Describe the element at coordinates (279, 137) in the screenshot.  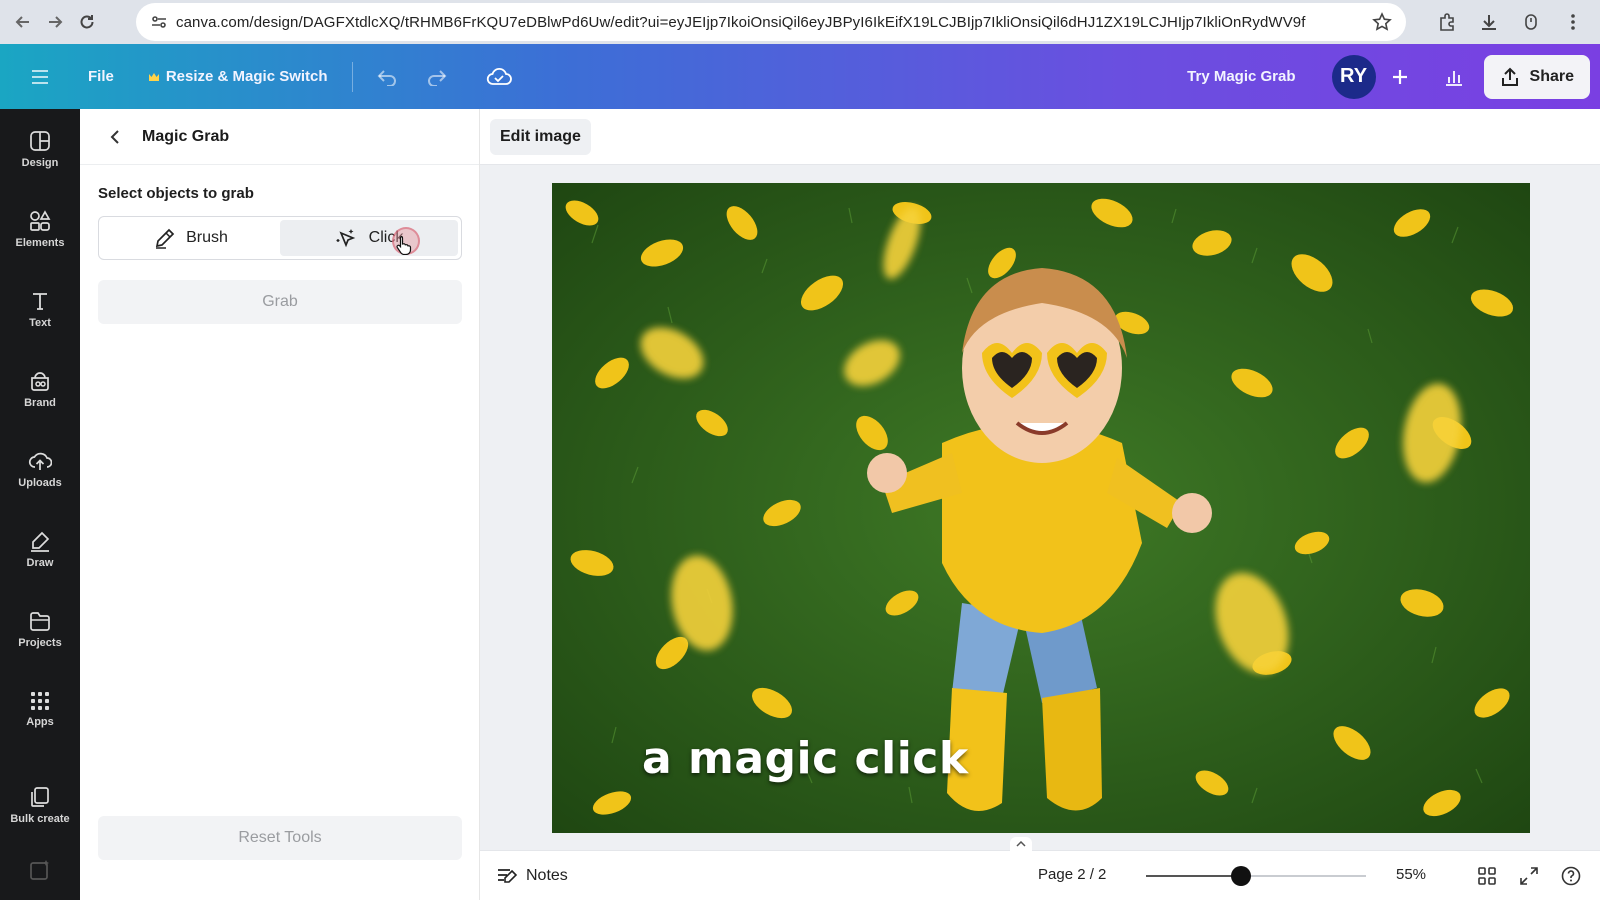
I see `panel-header: Magic Grab` at that location.